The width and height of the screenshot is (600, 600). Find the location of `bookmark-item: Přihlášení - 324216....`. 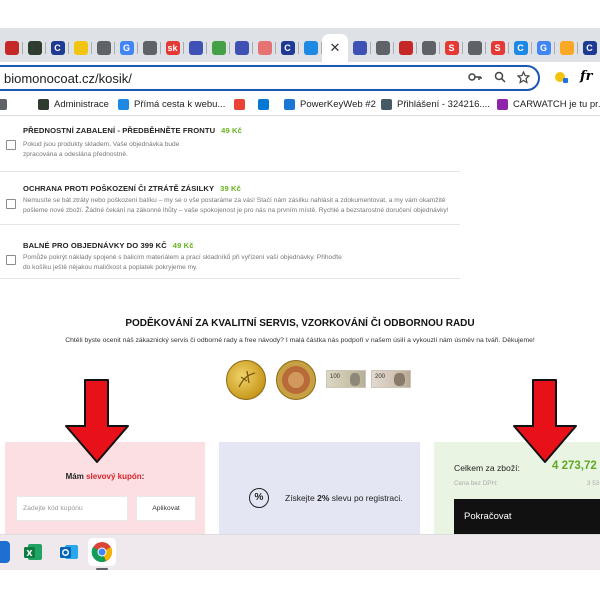

bookmark-item: Přihlášení - 324216.... is located at coordinates (435, 104).